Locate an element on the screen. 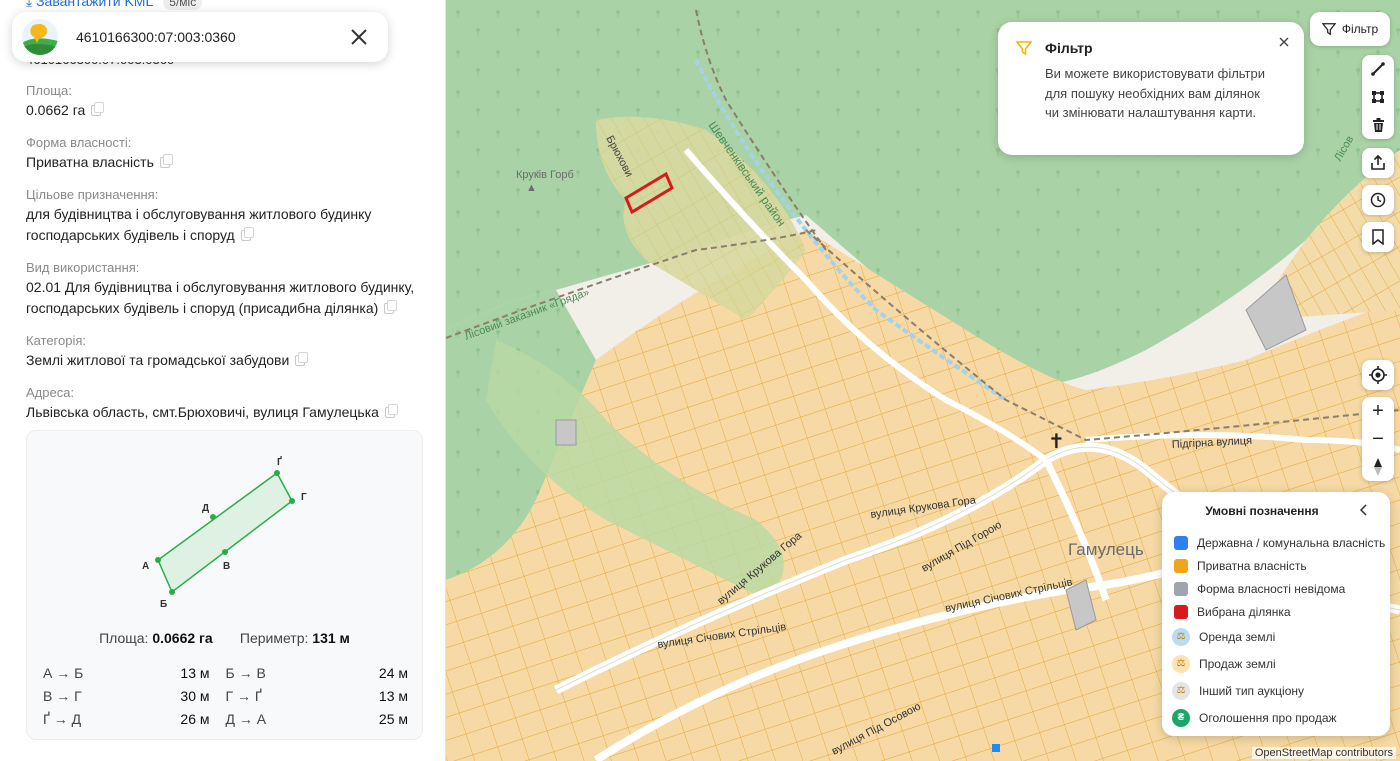 This screenshot has height=761, width=1400. legend-title: Умовні позначення is located at coordinates (1262, 511).